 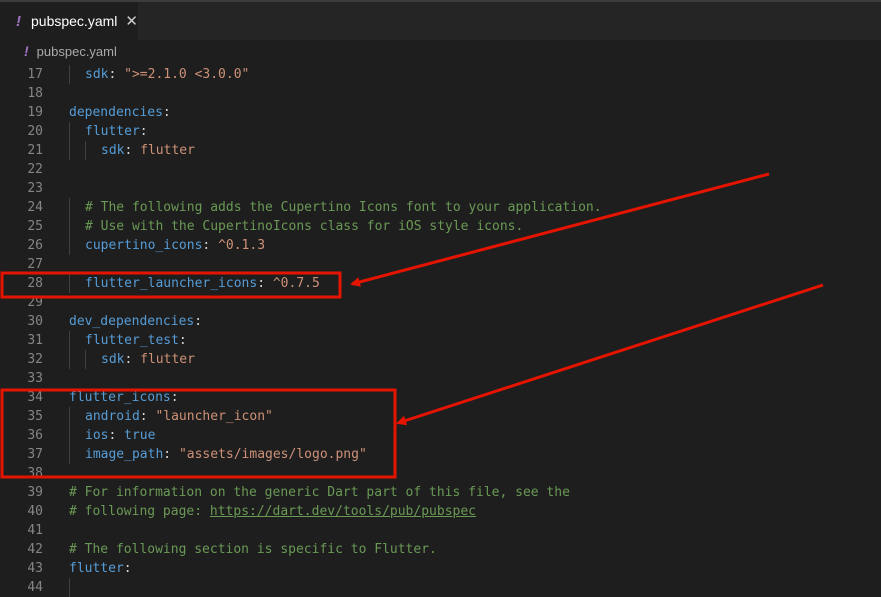 What do you see at coordinates (175, 245) in the screenshot?
I see `code-text: cupertino_icons: ^0.1.3` at bounding box center [175, 245].